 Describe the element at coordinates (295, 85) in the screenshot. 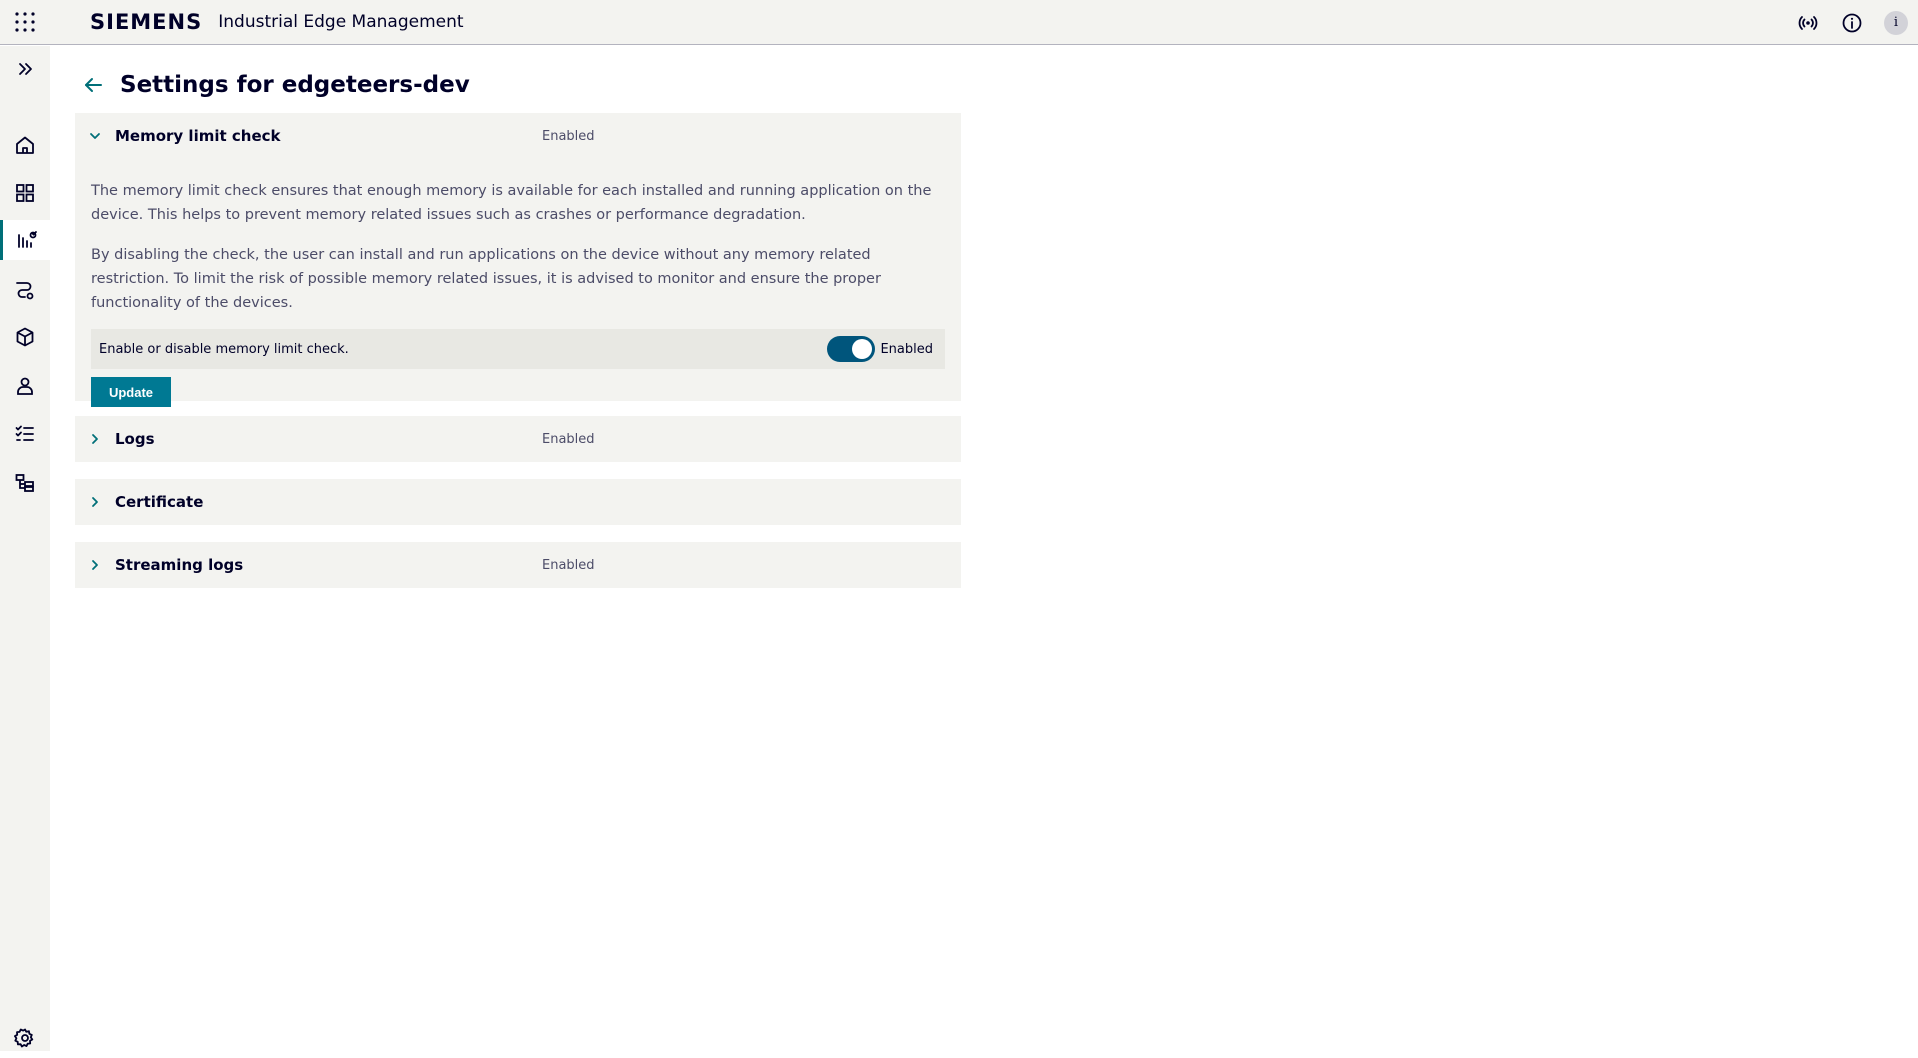

I see `page-title: Settings for edgeteers-dev` at that location.